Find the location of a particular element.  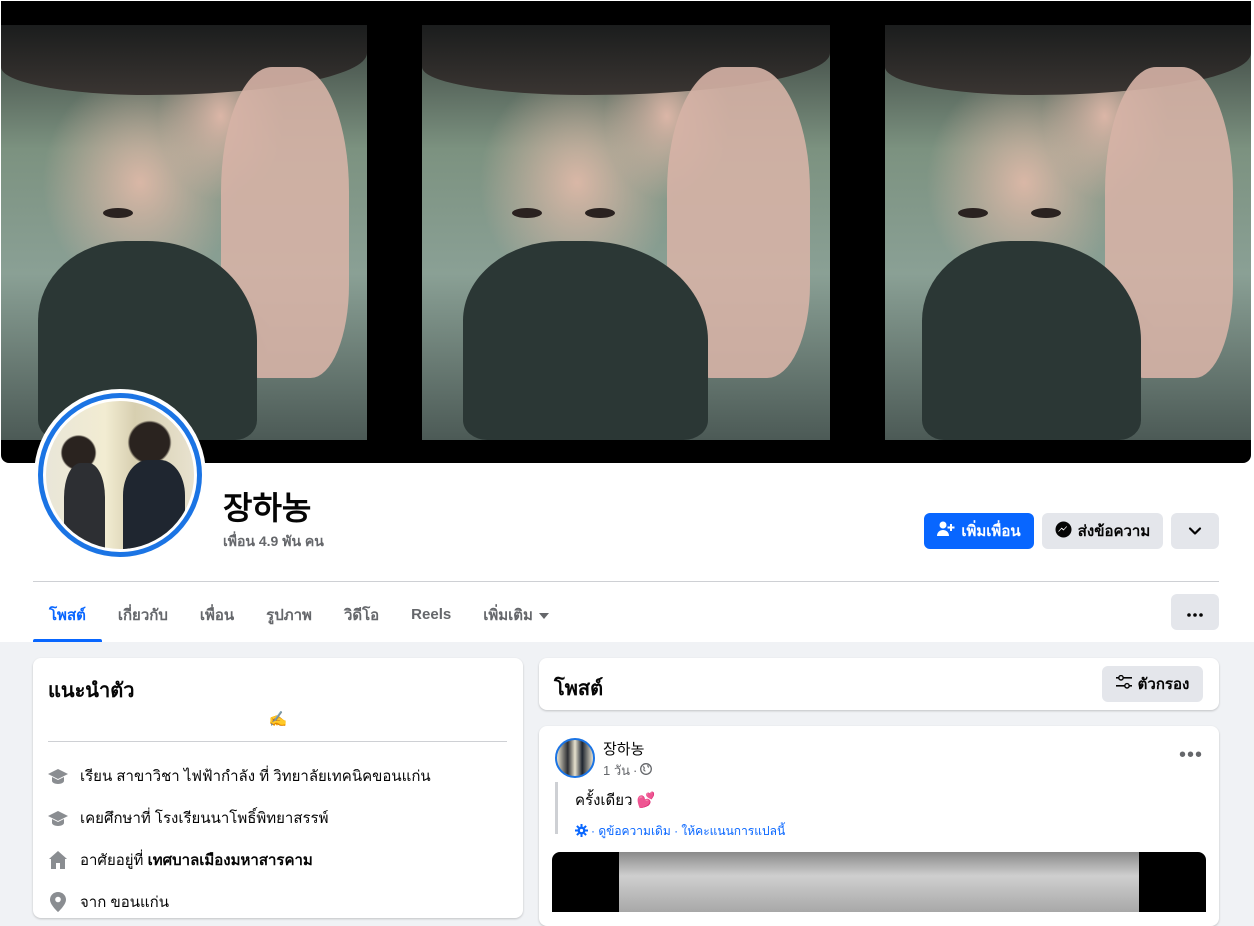

intro-item-link: เทศบาลเมืองมหาสารคาม is located at coordinates (230, 860).